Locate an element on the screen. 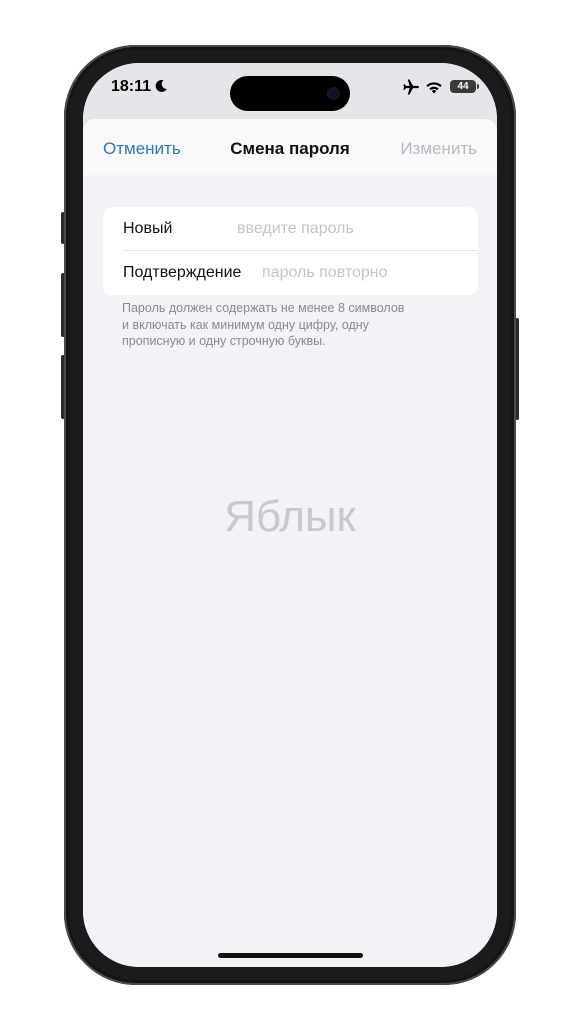 Image resolution: width=580 pixels, height=1031 pixels. confirm-password-input is located at coordinates (362, 273).